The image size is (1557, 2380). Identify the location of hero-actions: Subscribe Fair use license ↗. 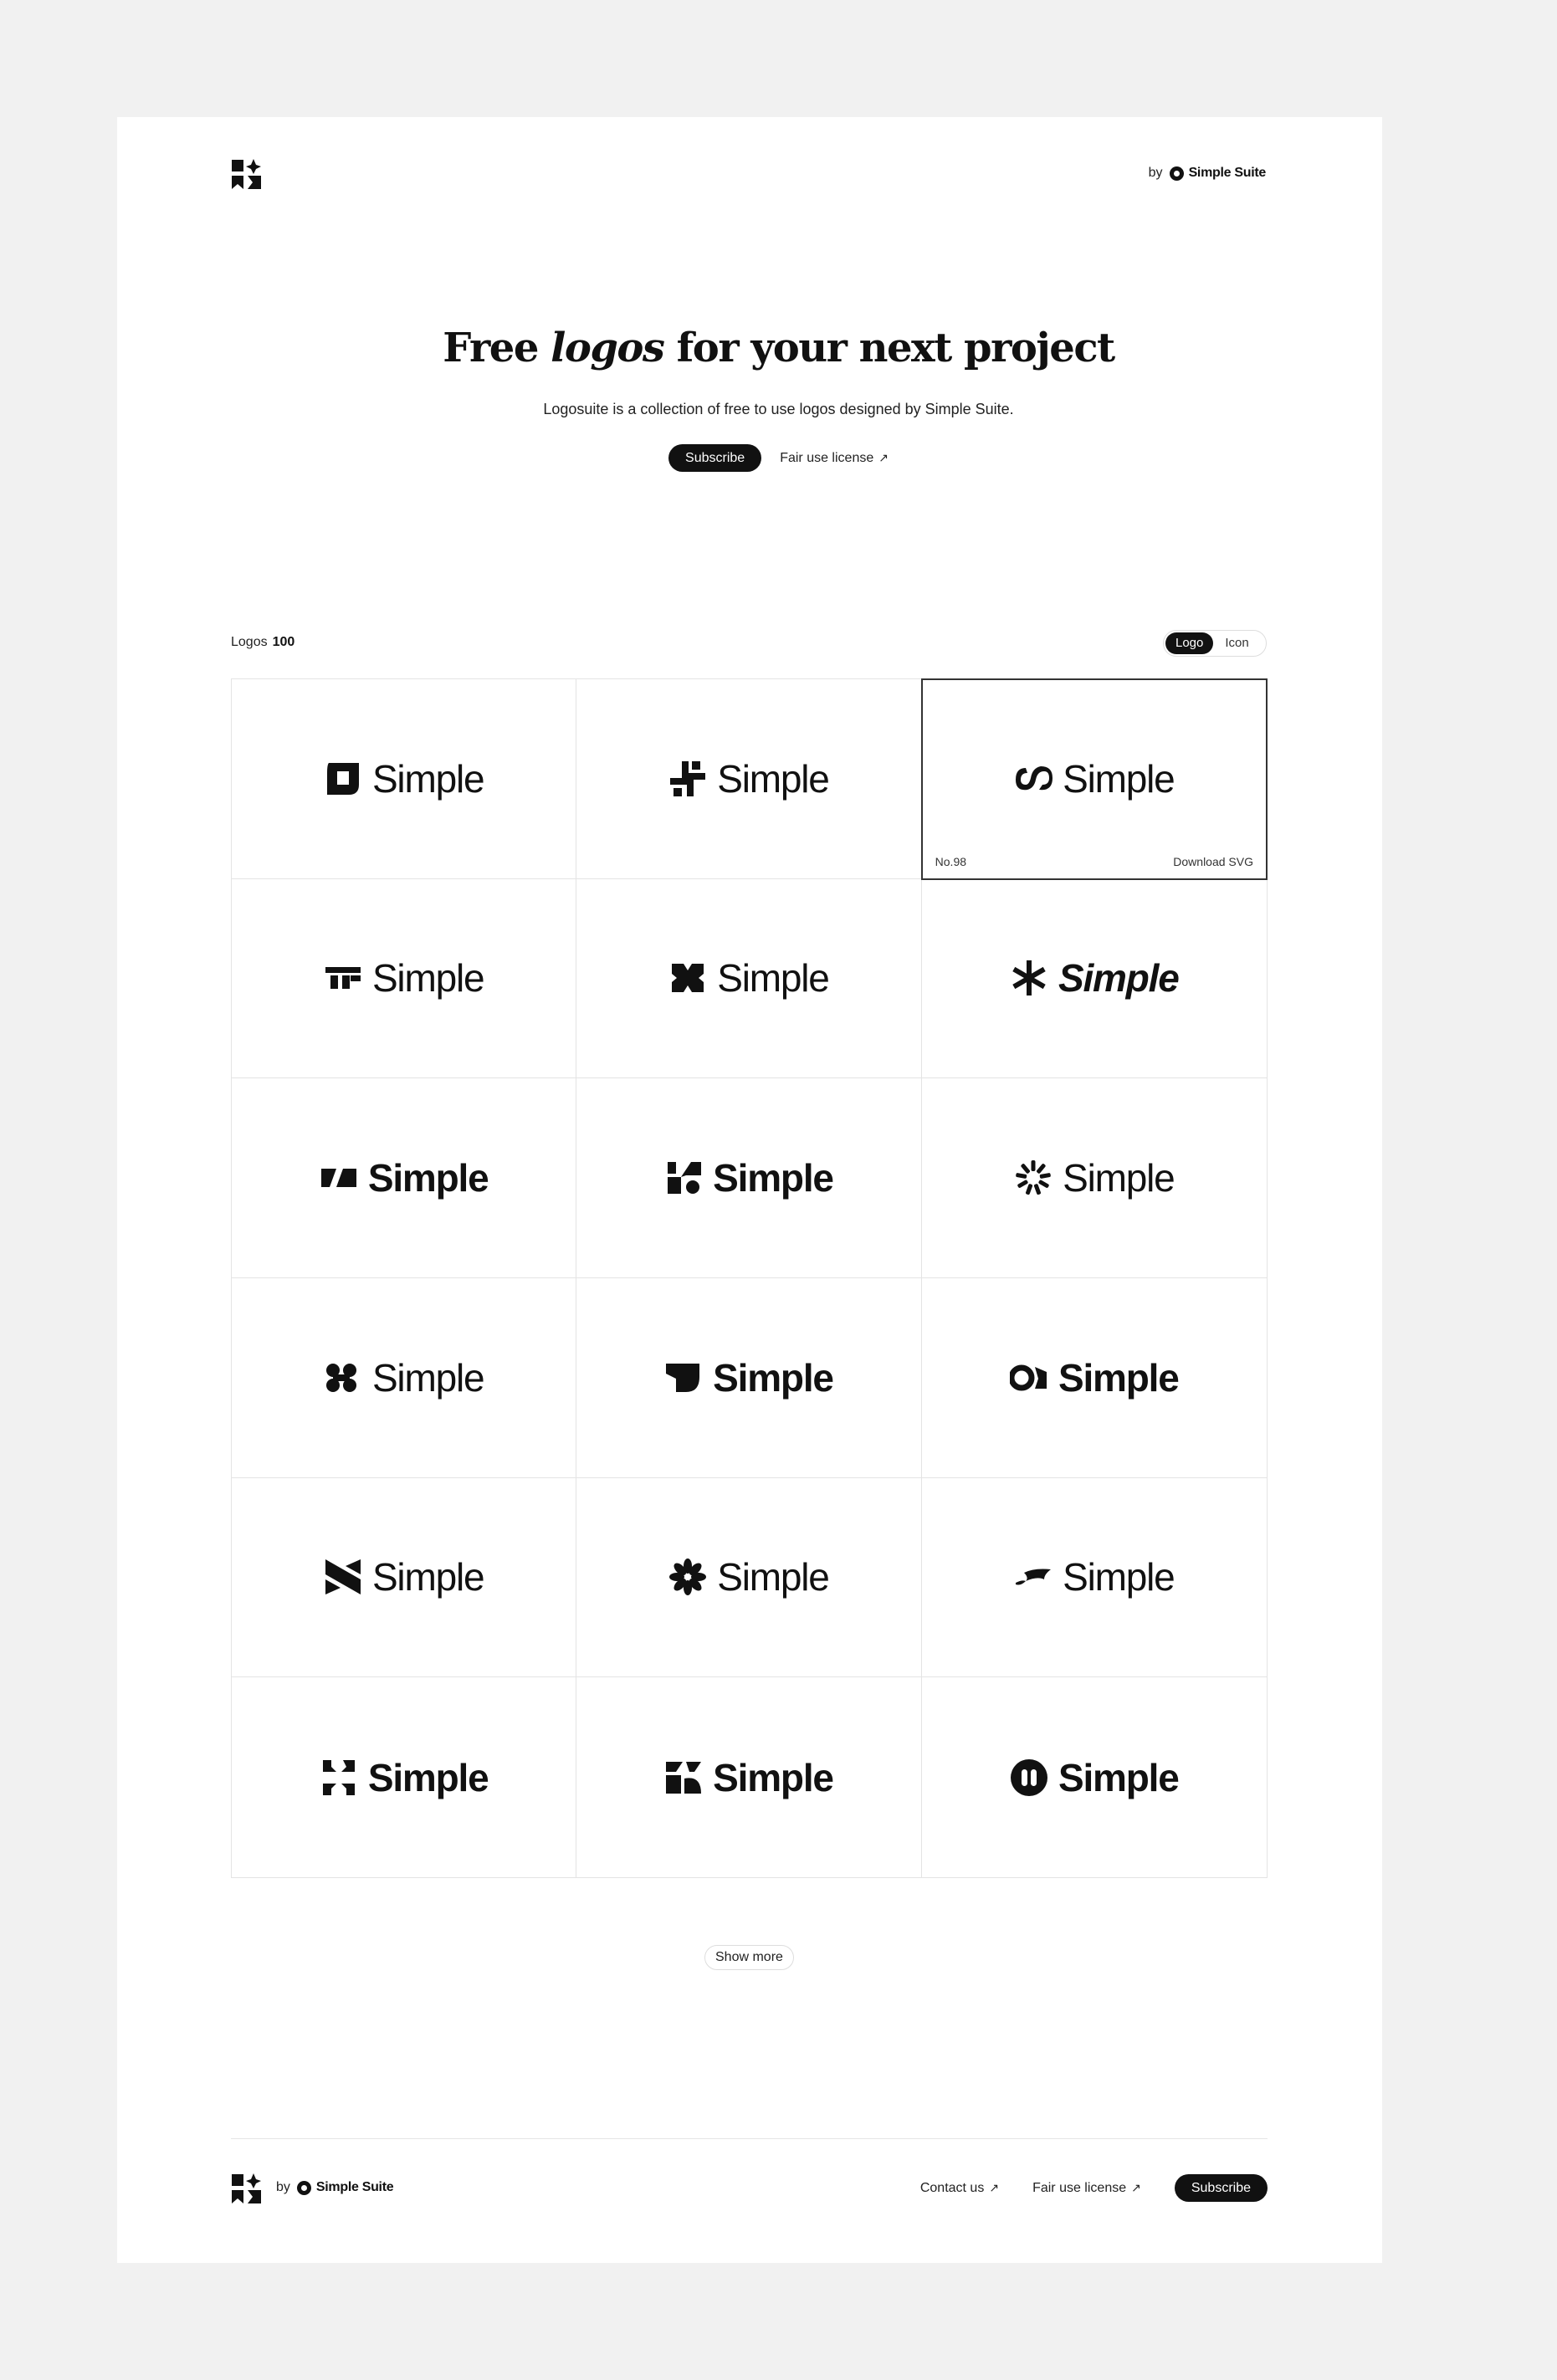
(779, 458).